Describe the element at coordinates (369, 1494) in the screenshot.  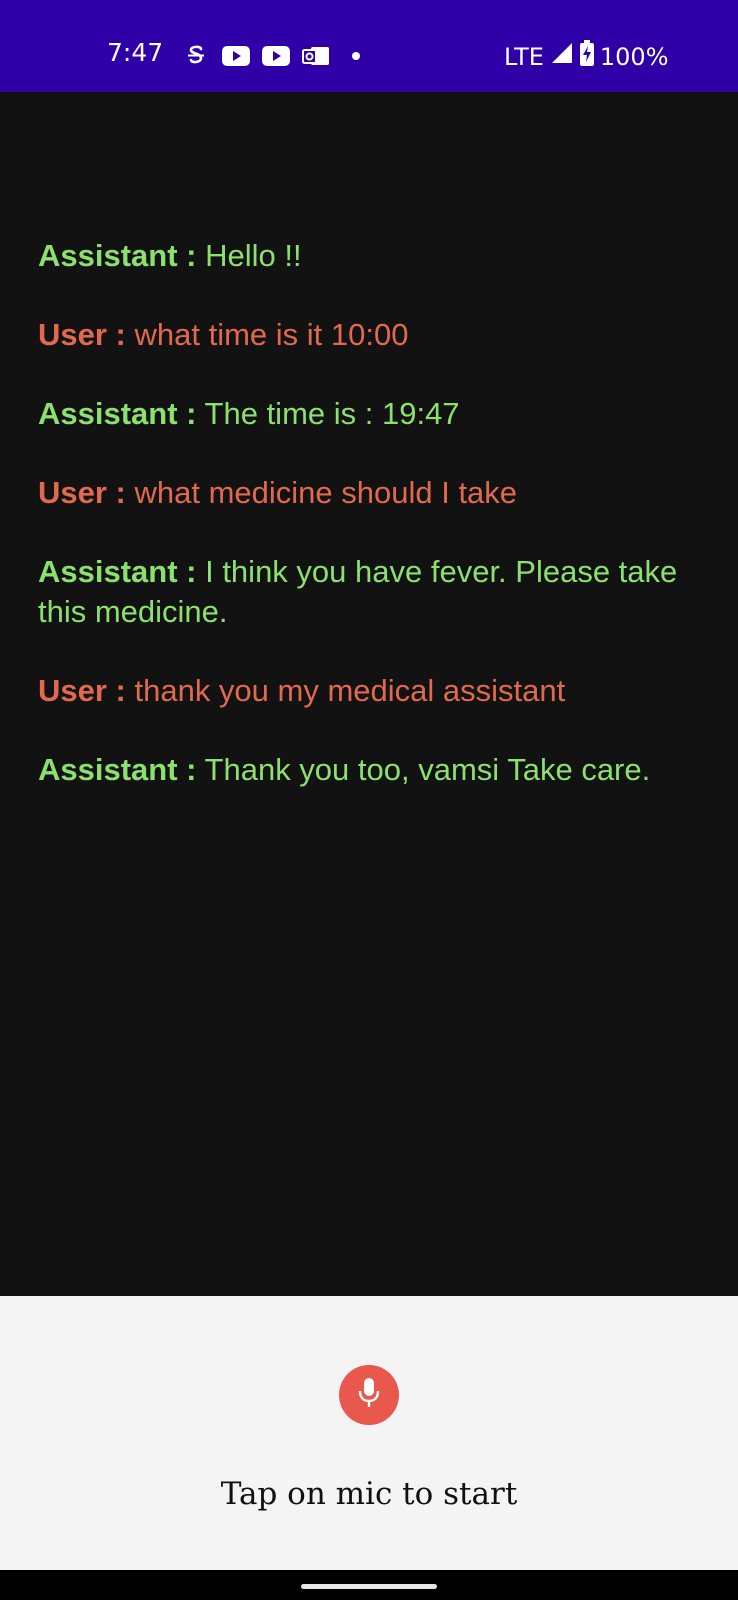
I see `mic-hint-text: Tap on mic to start` at that location.